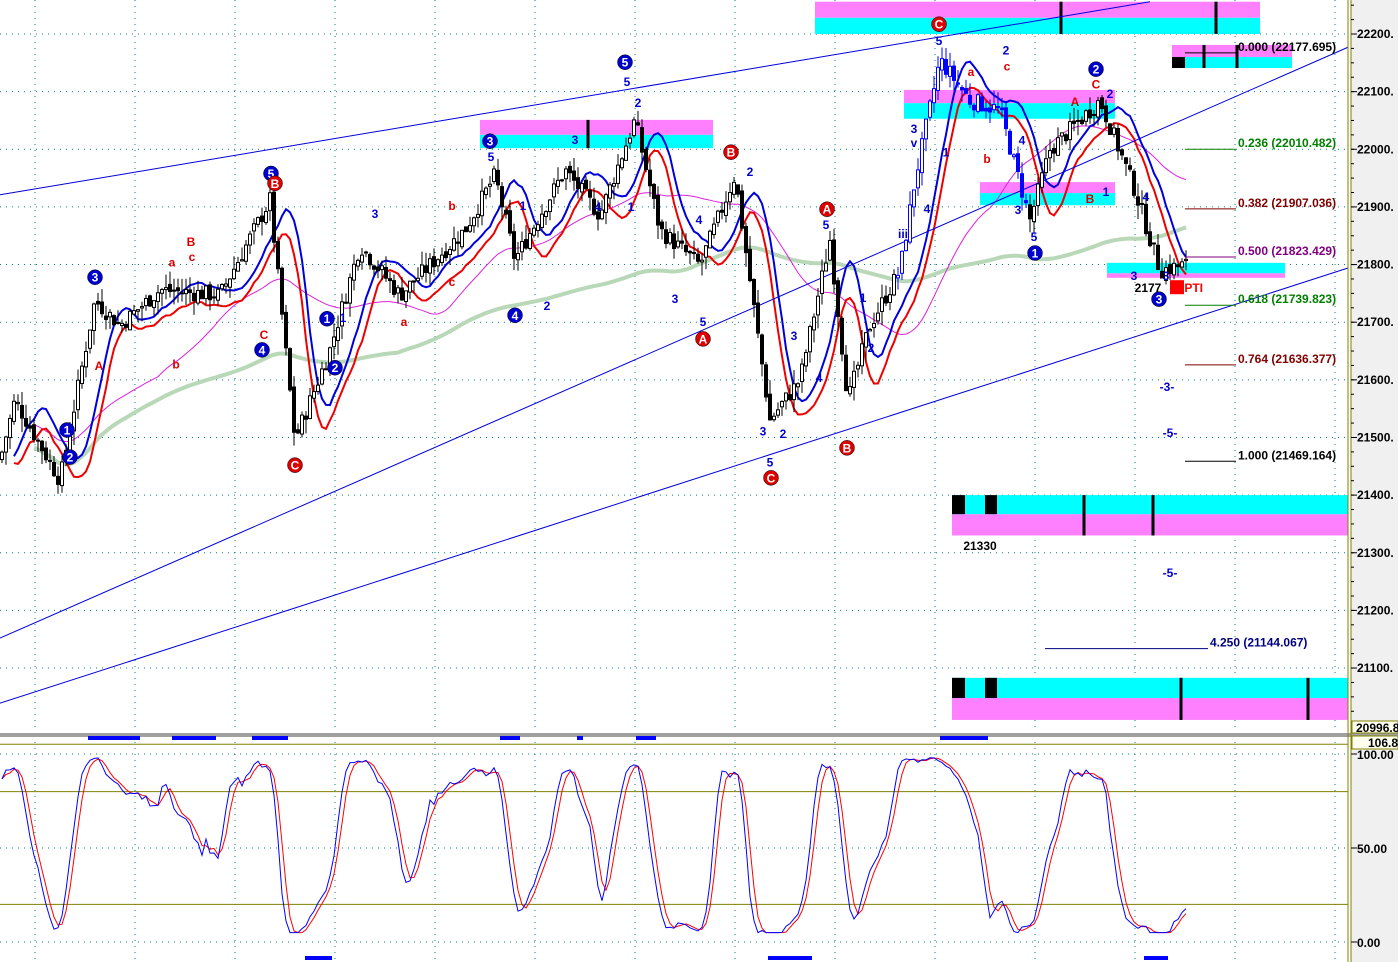  Describe the element at coordinates (827, 210) in the screenshot. I see `wave-circle-label: A` at that location.